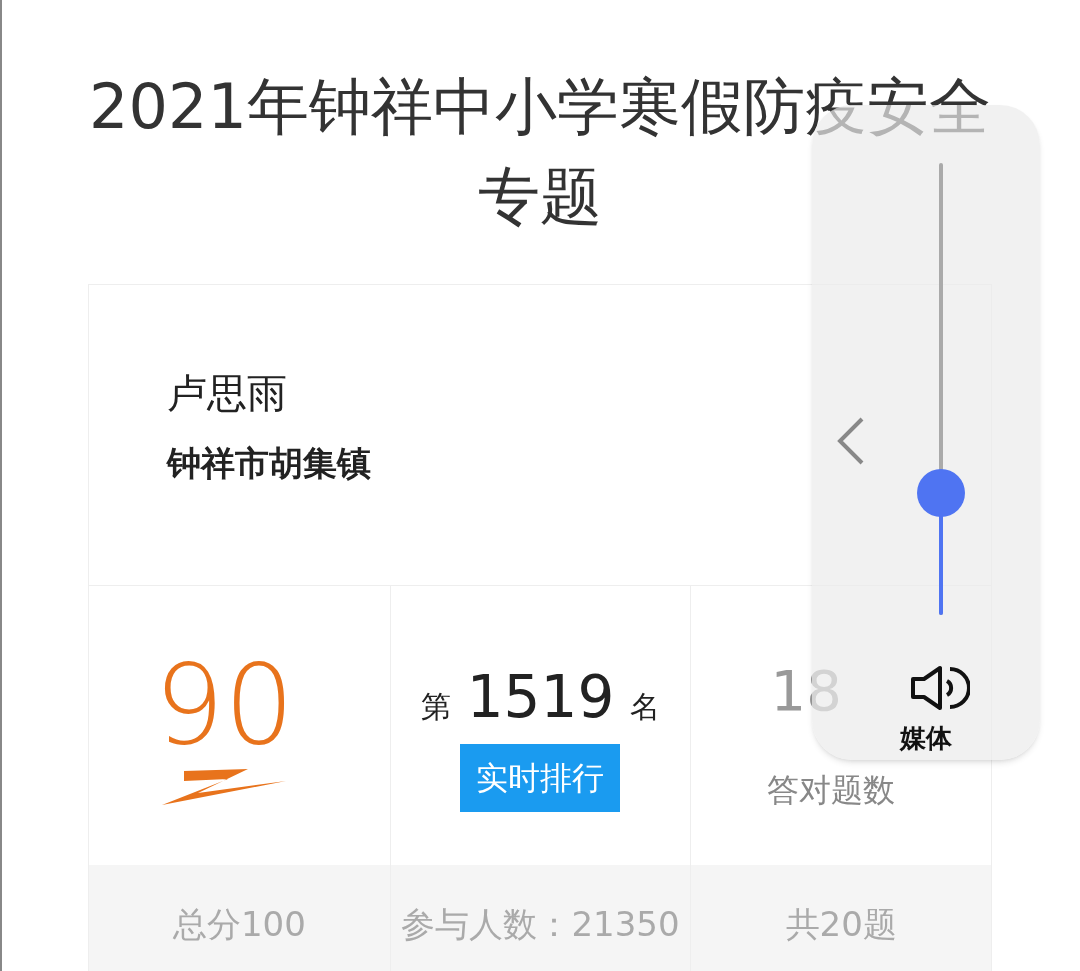  What do you see at coordinates (540, 152) in the screenshot?
I see `page-title: 2021年钟祥中小学寒假防疫安全专题` at bounding box center [540, 152].